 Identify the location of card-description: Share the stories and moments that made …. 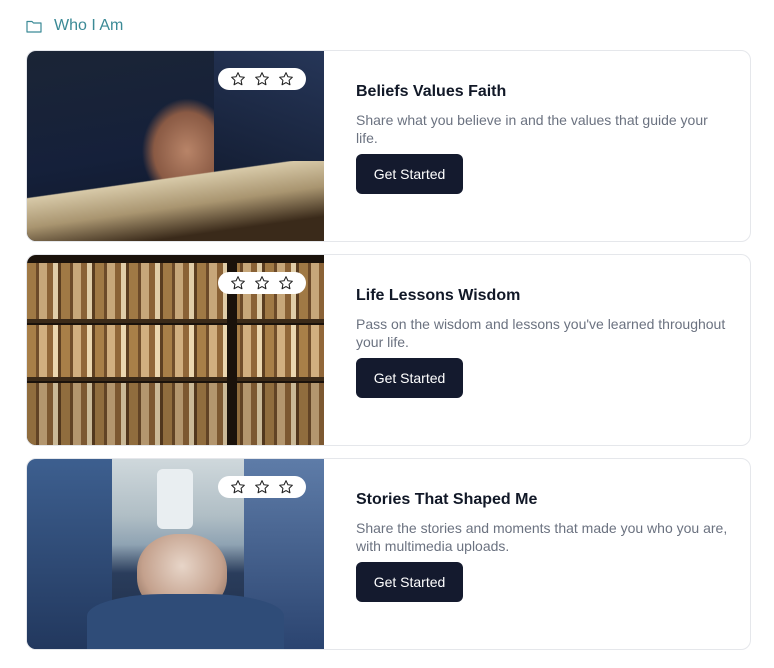
(542, 537).